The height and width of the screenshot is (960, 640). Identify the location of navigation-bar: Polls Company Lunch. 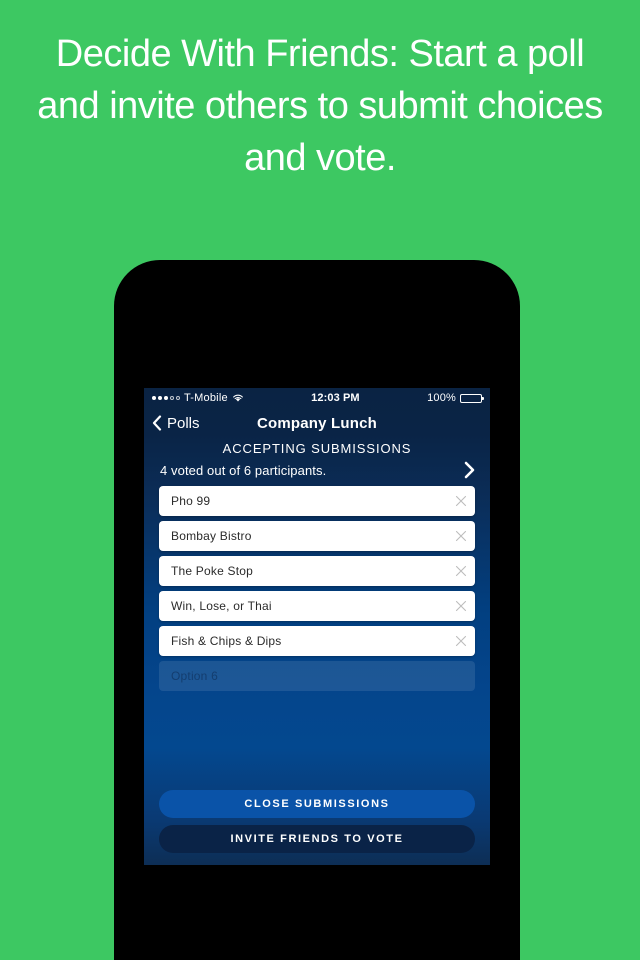
(317, 423).